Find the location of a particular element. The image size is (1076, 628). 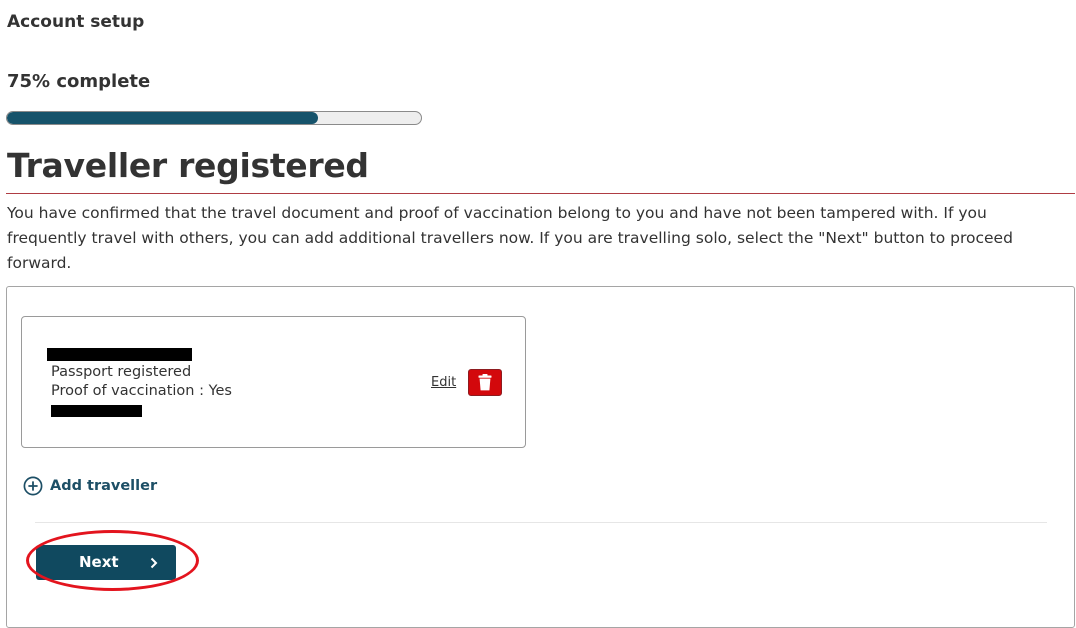

trash-icon is located at coordinates (485, 382).